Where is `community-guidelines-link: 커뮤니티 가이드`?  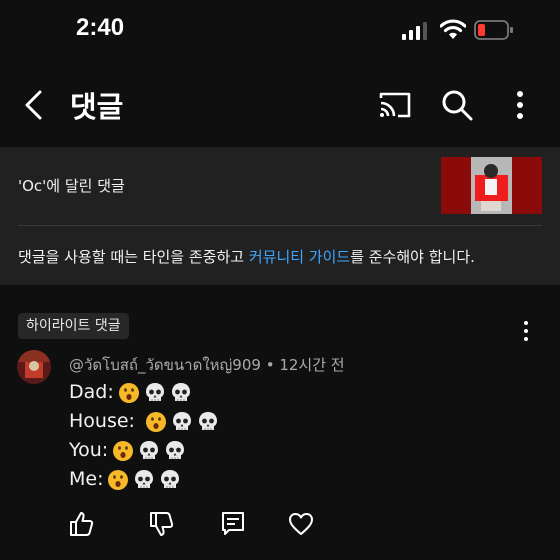
community-guidelines-link: 커뮤니티 가이드 is located at coordinates (299, 257).